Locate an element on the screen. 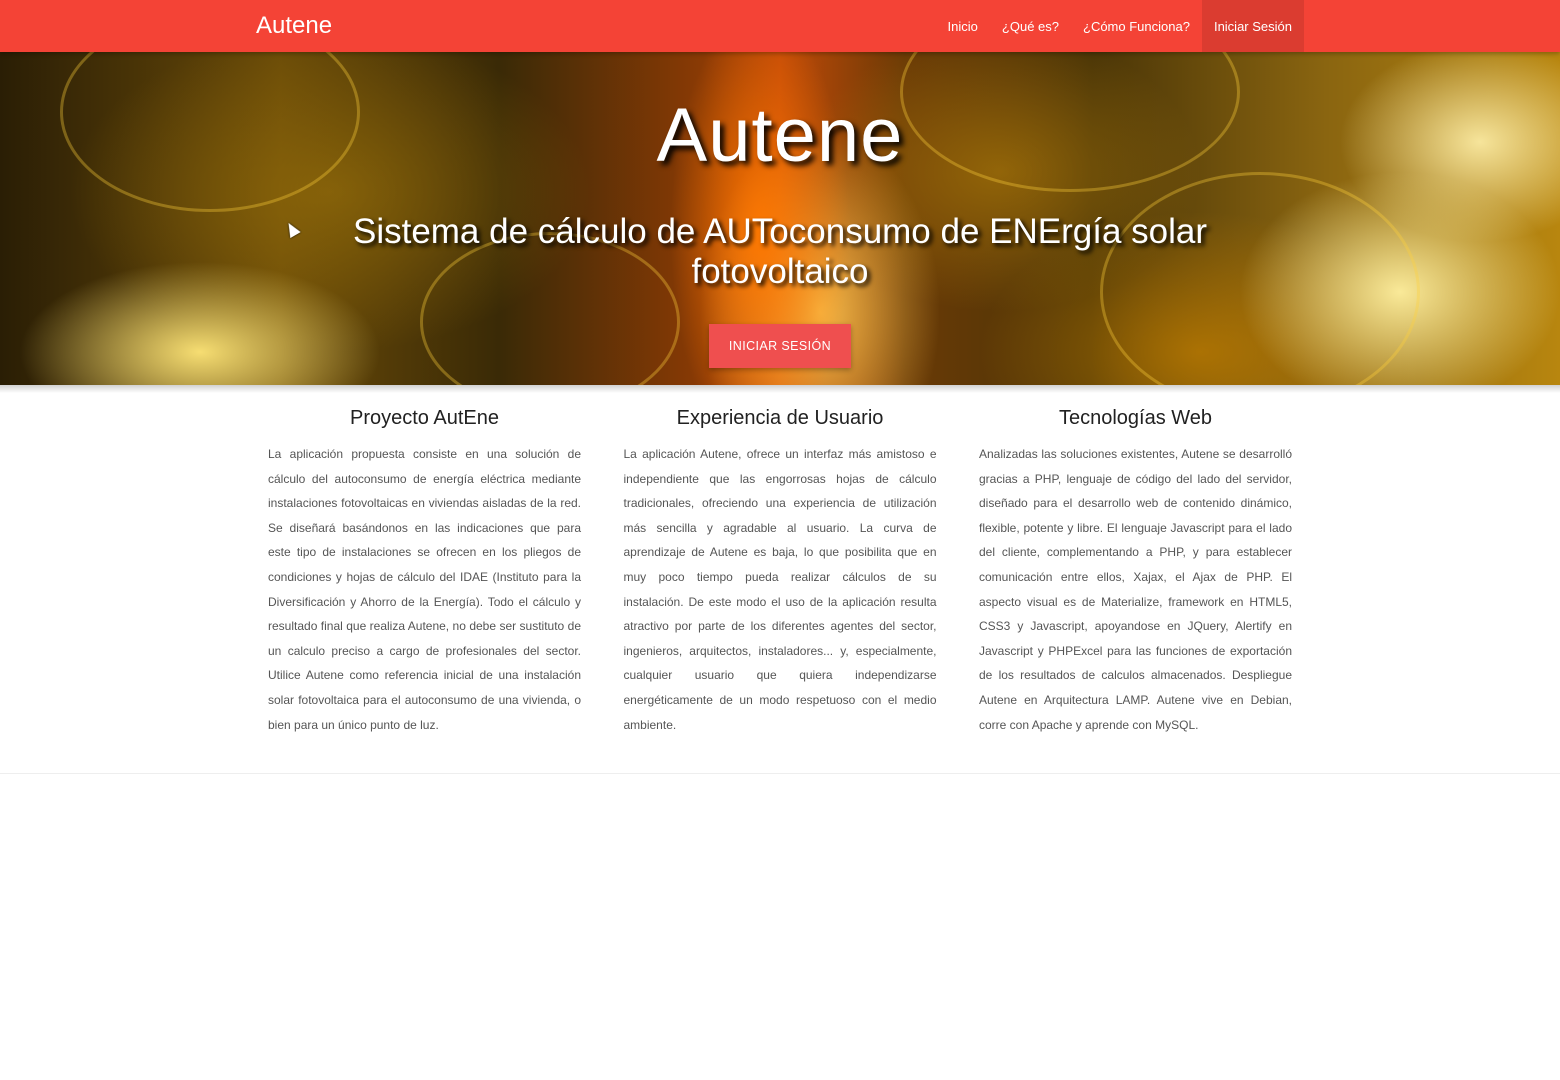  nav-link-inicio: Inicio is located at coordinates (963, 26).